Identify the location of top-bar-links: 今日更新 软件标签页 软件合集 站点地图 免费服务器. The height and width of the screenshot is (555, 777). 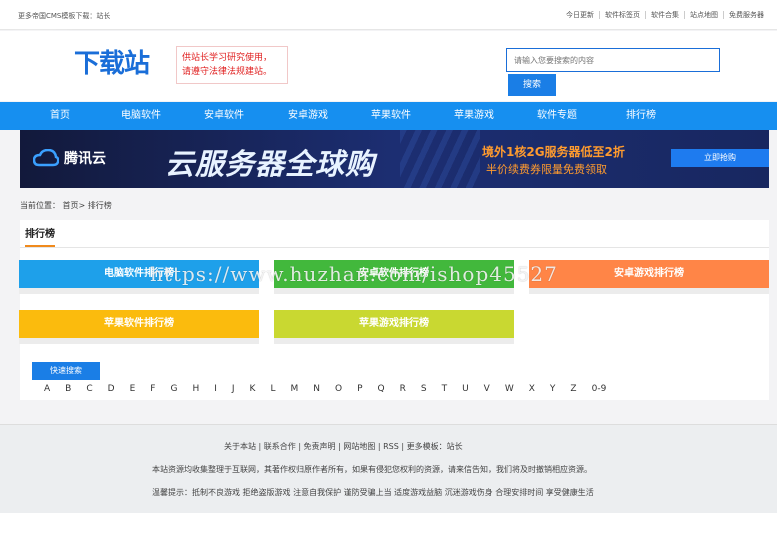
(665, 15).